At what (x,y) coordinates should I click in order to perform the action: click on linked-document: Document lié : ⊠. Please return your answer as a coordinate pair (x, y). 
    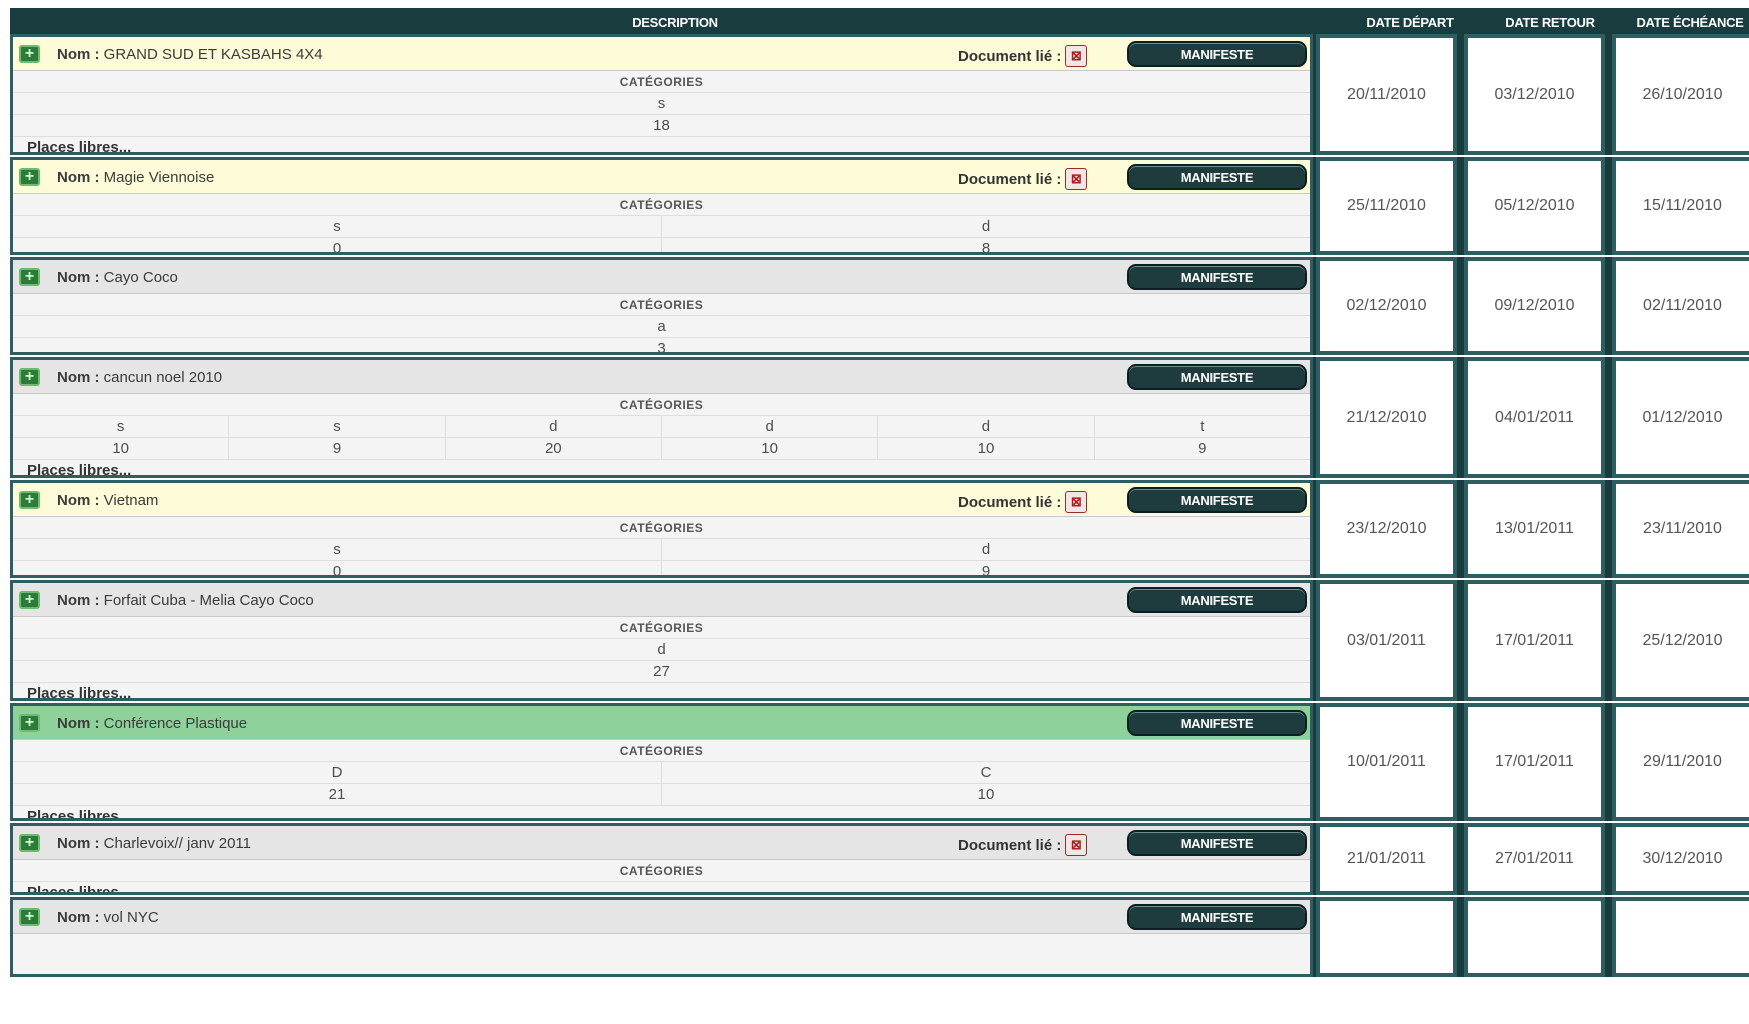
    Looking at the image, I should click on (1023, 502).